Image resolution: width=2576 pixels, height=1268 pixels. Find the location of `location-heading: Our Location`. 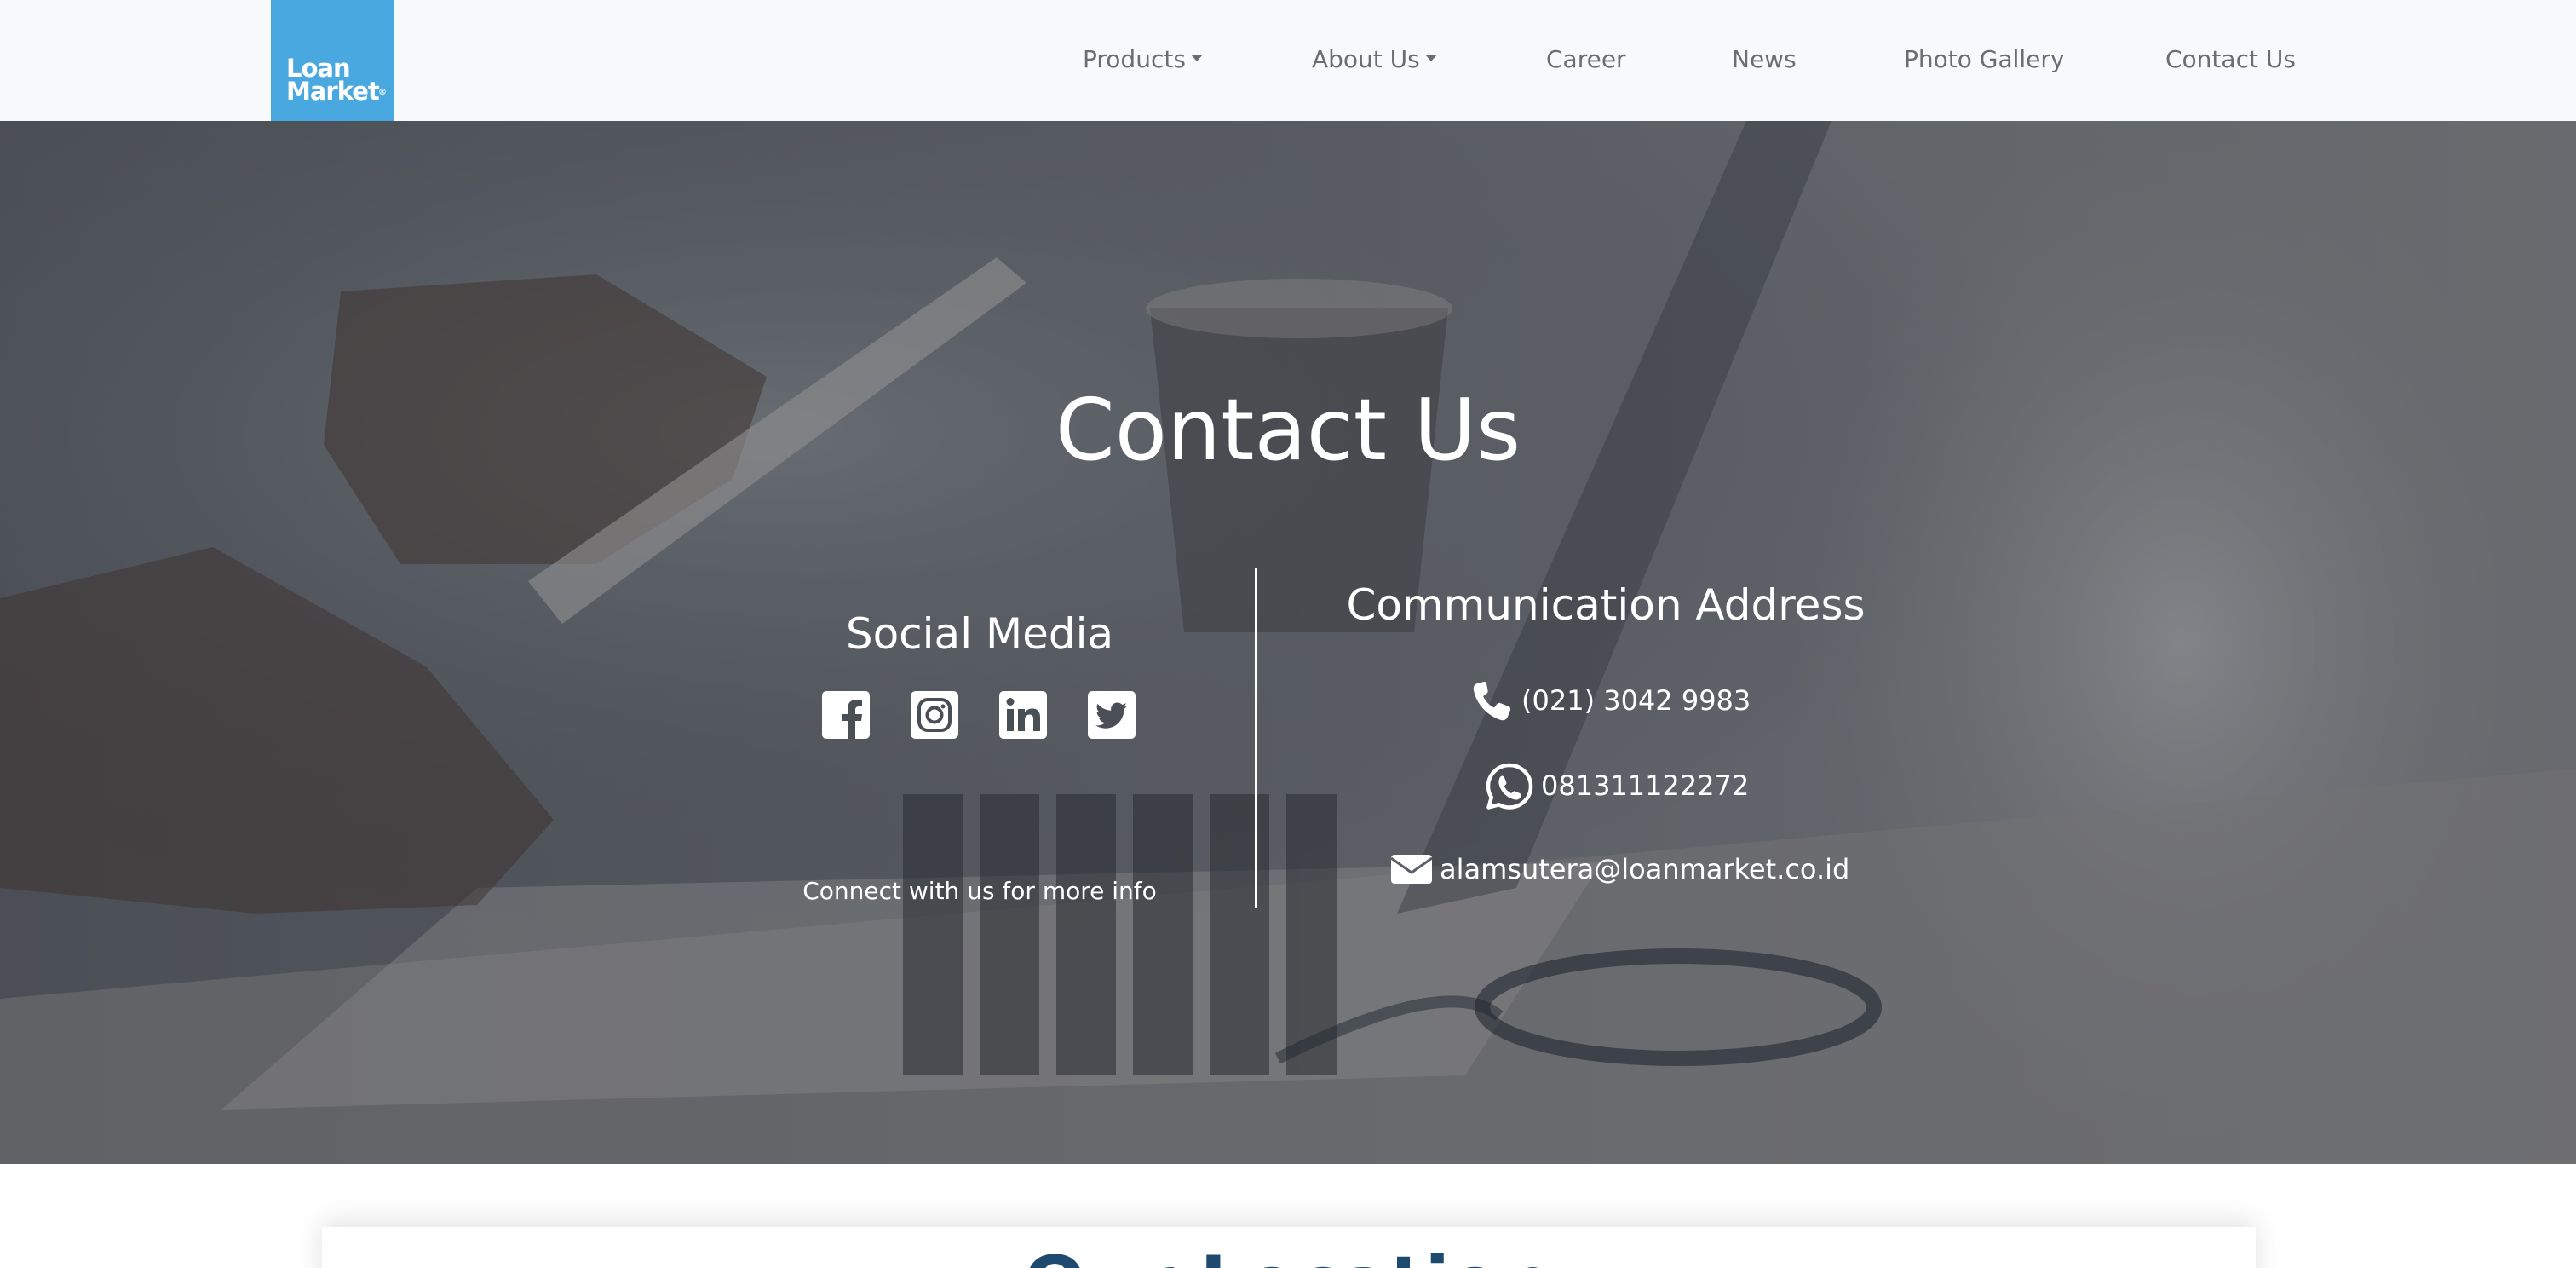

location-heading: Our Location is located at coordinates (1288, 1254).